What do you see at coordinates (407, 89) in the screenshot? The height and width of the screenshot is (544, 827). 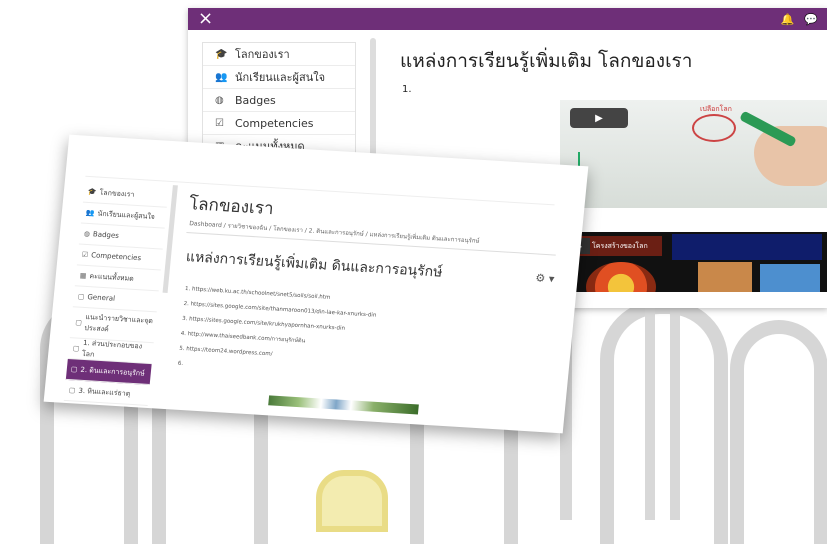 I see `list-number: 1.` at bounding box center [407, 89].